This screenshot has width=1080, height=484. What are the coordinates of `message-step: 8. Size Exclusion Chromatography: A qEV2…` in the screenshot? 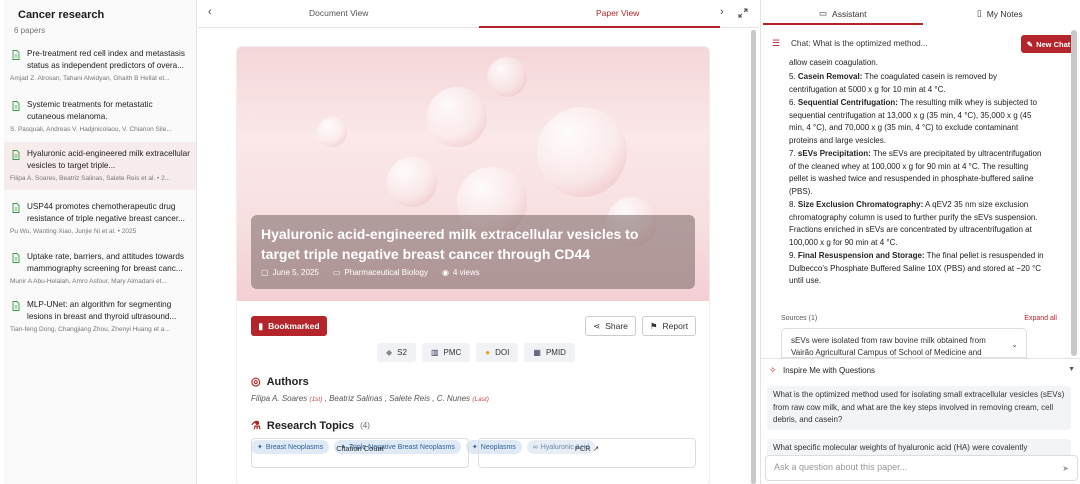 It's located at (913, 223).